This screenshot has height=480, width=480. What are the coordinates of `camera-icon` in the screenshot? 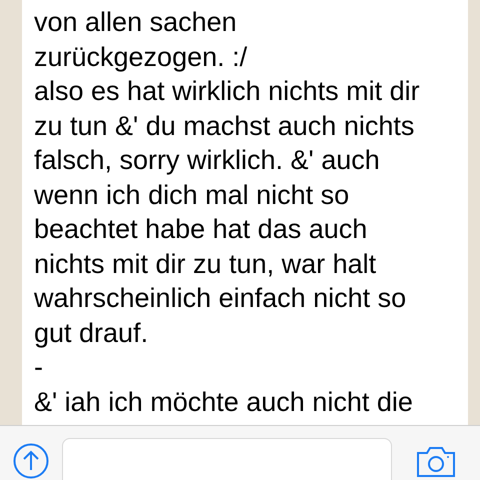 It's located at (436, 462).